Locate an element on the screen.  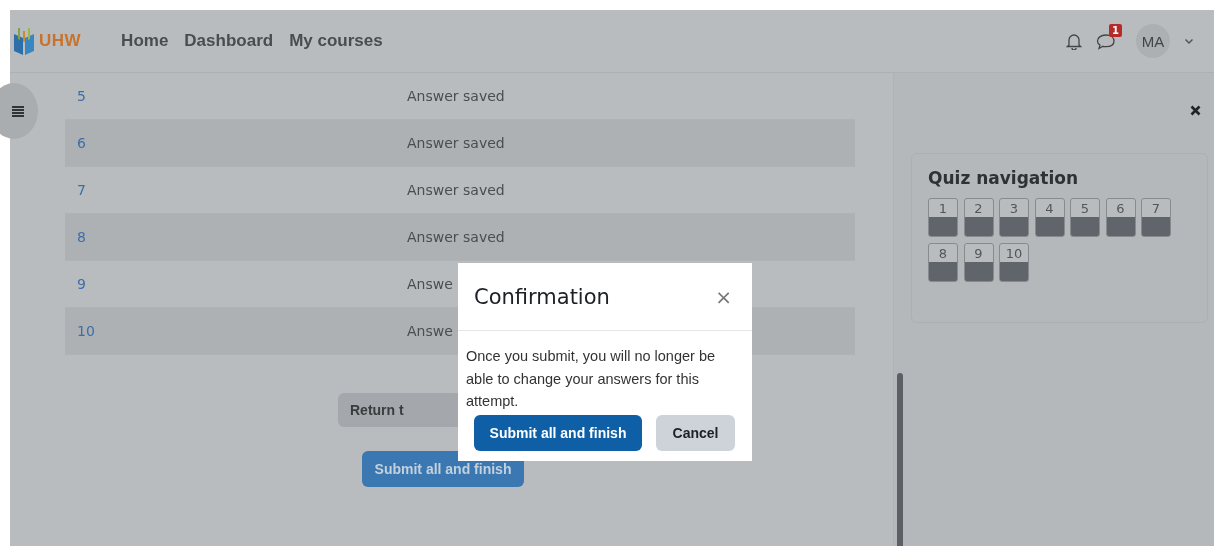
chevron-down-icon is located at coordinates (1189, 41).